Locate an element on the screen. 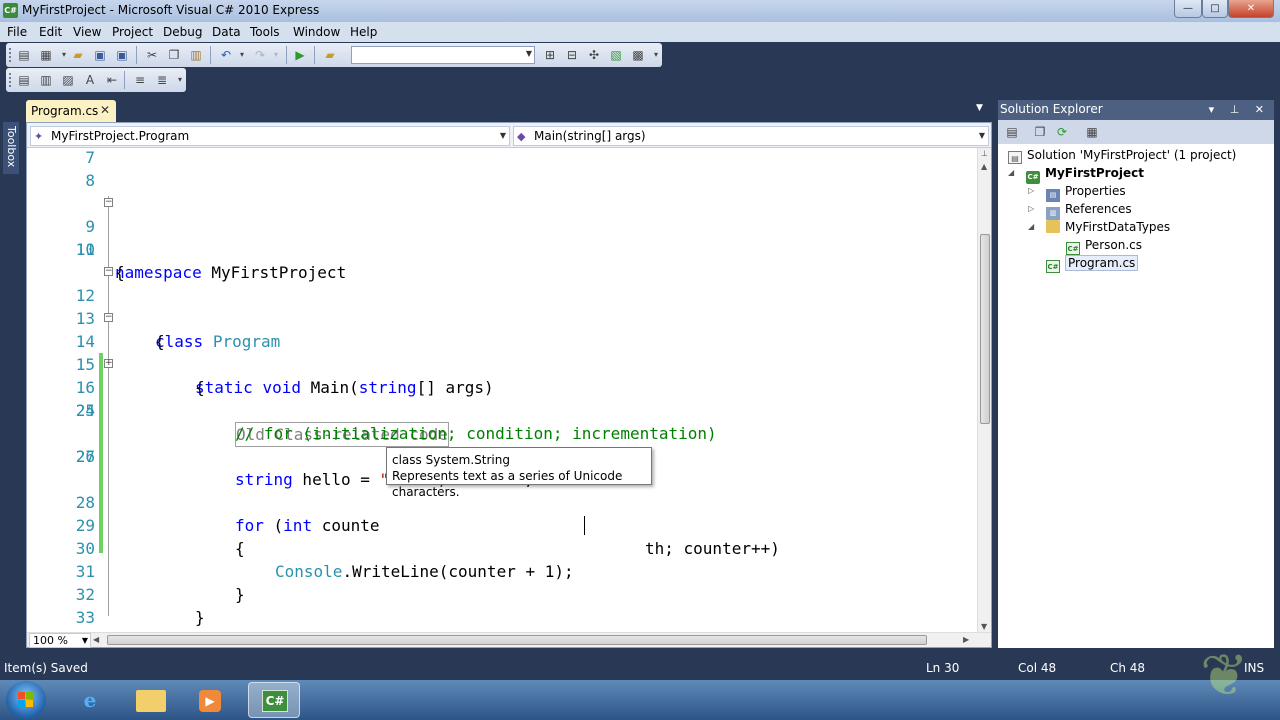  tab-program-cs: Program.cs ✕ is located at coordinates (71, 111).